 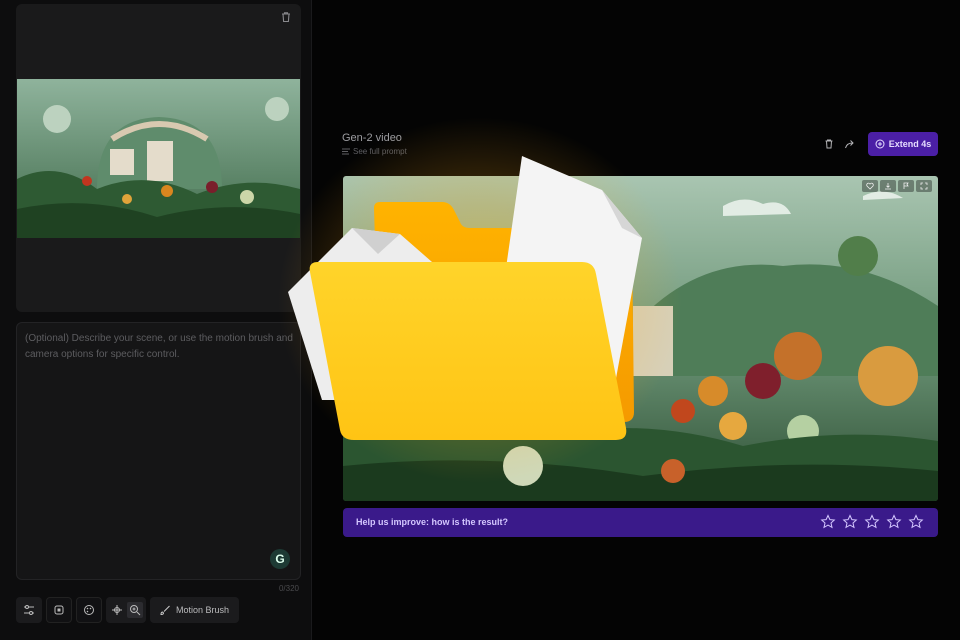 I want to click on prompt-toolbar: Motion Brush, so click(x=128, y=610).